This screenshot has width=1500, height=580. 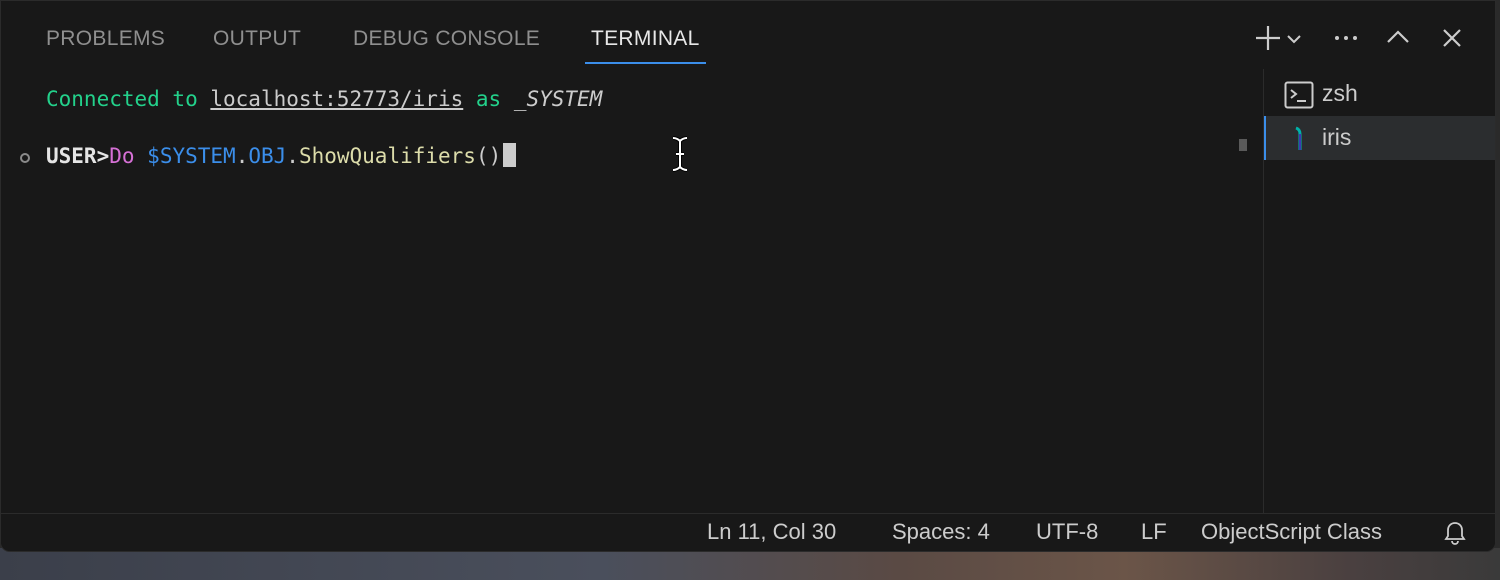 What do you see at coordinates (1067, 532) in the screenshot?
I see `status-encoding: UTF-8` at bounding box center [1067, 532].